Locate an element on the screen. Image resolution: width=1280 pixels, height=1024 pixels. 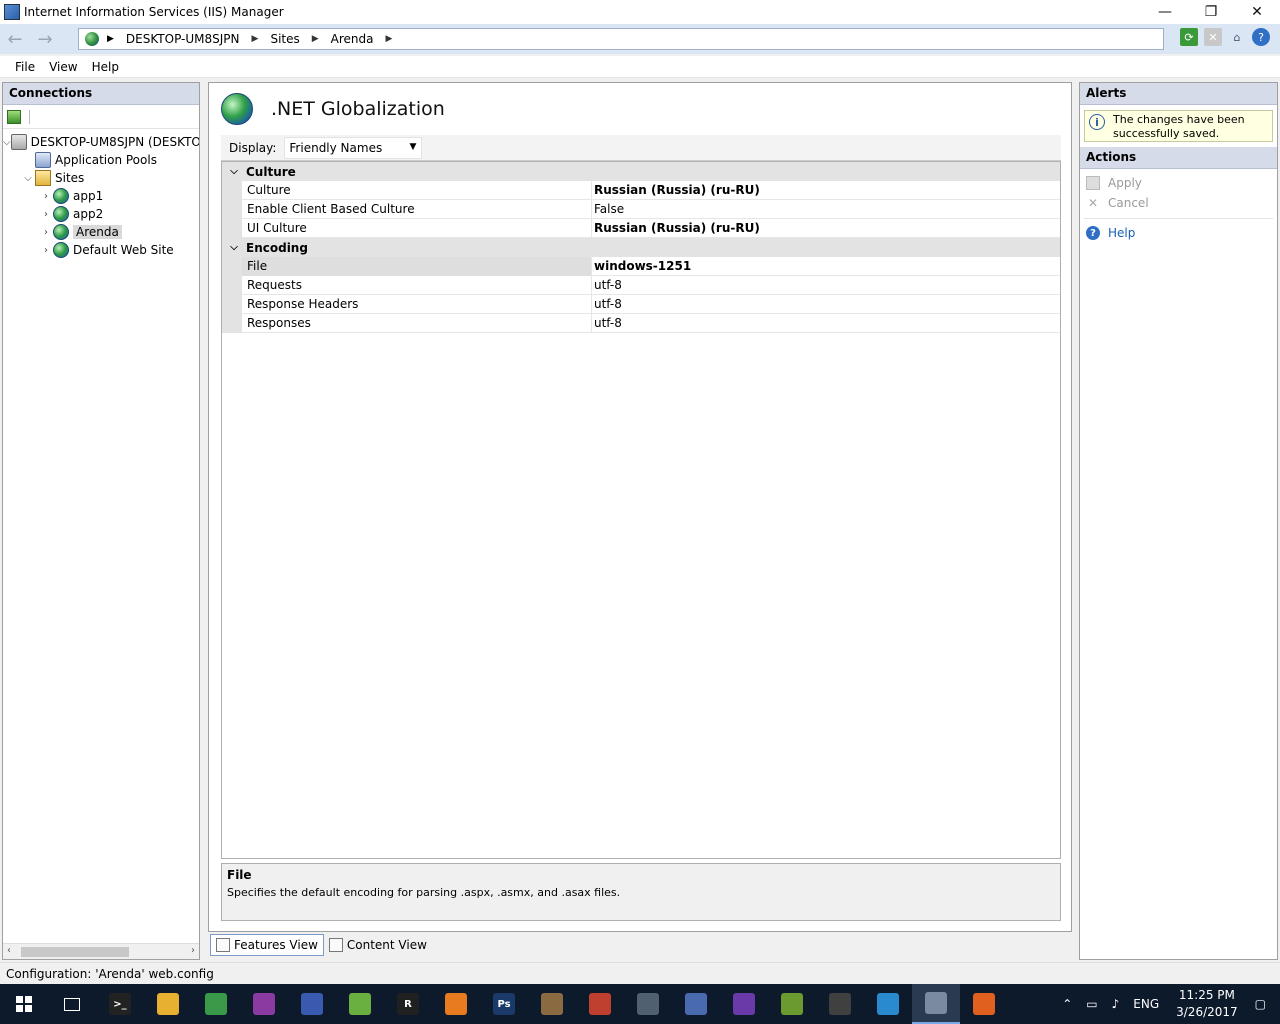
property-row: Enable Client Based Culture False is located at coordinates (641, 209).